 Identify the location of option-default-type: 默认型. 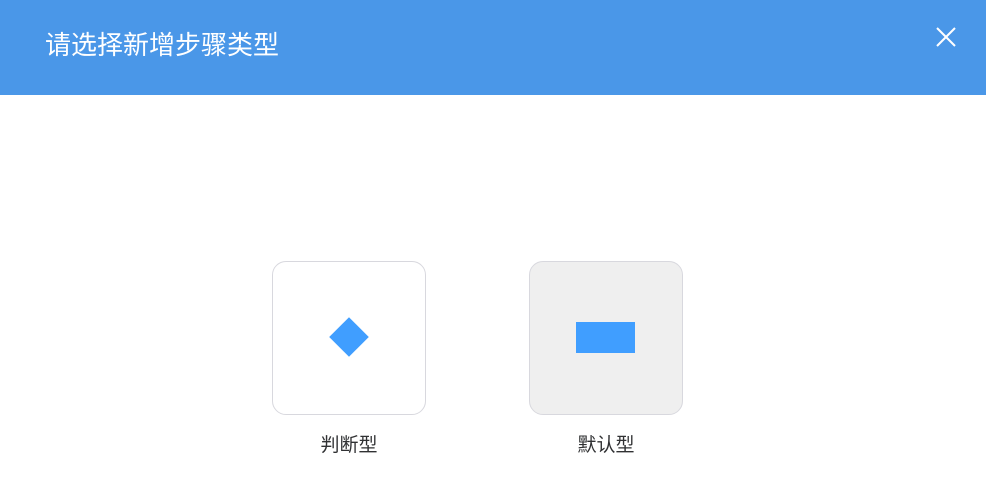
(606, 359).